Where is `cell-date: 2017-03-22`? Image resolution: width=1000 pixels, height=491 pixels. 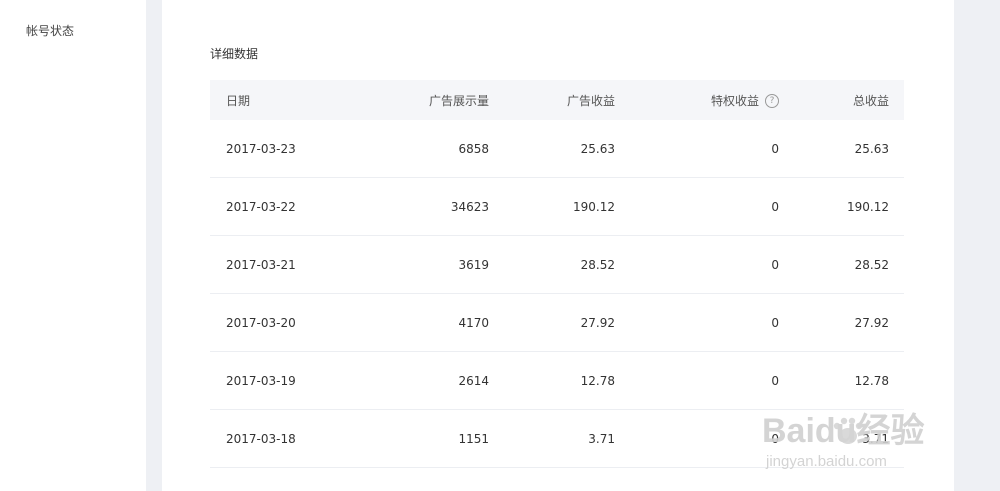
cell-date: 2017-03-22 is located at coordinates (261, 206).